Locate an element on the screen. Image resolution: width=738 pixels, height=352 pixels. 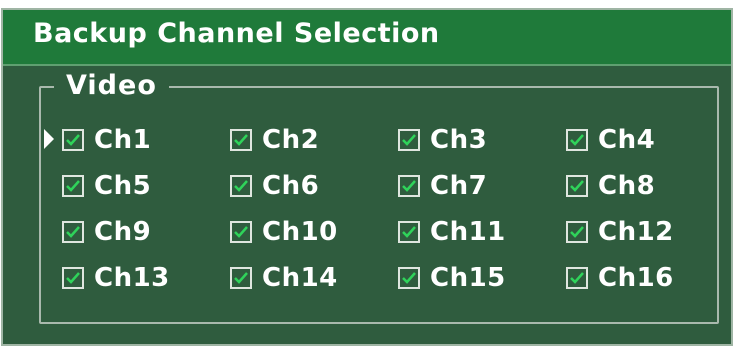
channel-ch14-checkbox: Ch14 is located at coordinates (284, 278).